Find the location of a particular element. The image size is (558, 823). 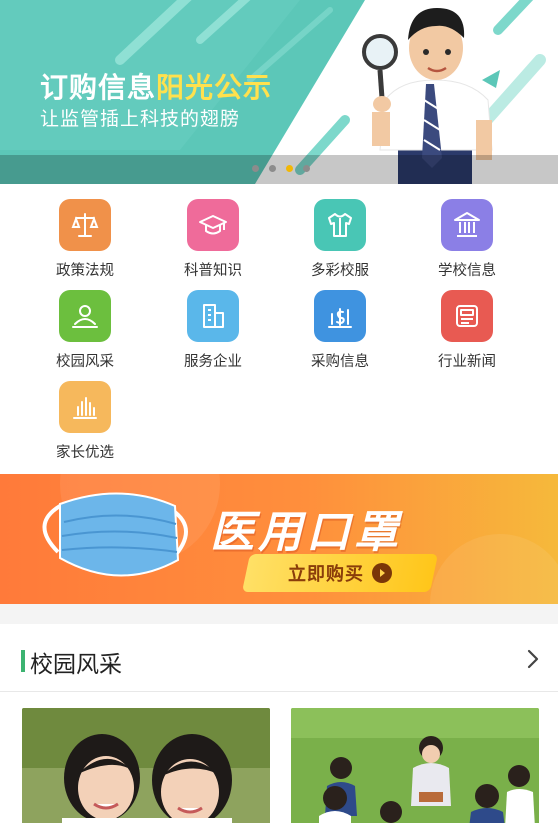

hero-title-part1: 订购信息 is located at coordinates (98, 87).